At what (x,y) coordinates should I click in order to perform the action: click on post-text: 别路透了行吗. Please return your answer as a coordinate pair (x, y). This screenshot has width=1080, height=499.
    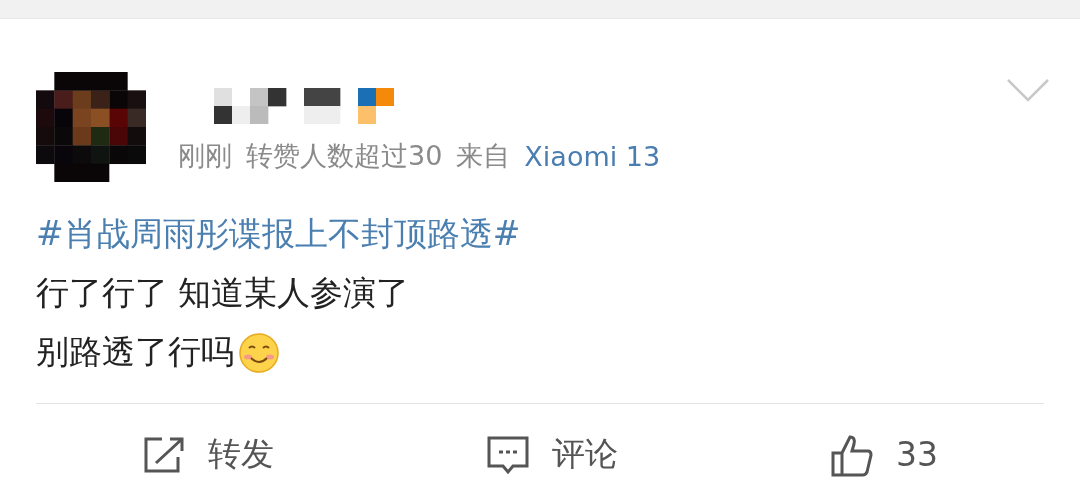
    Looking at the image, I should click on (135, 352).